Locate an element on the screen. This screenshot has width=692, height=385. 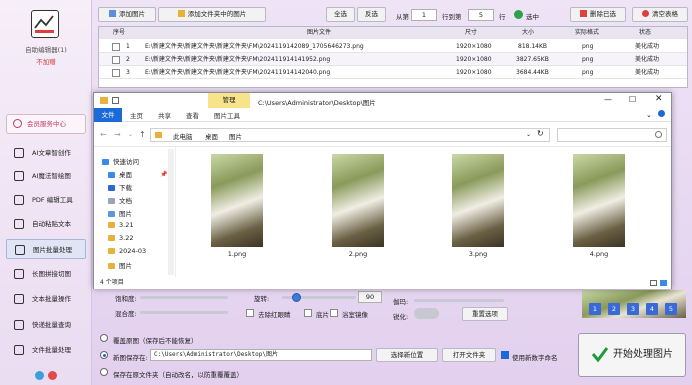
save-to-radio is located at coordinates (104, 355).